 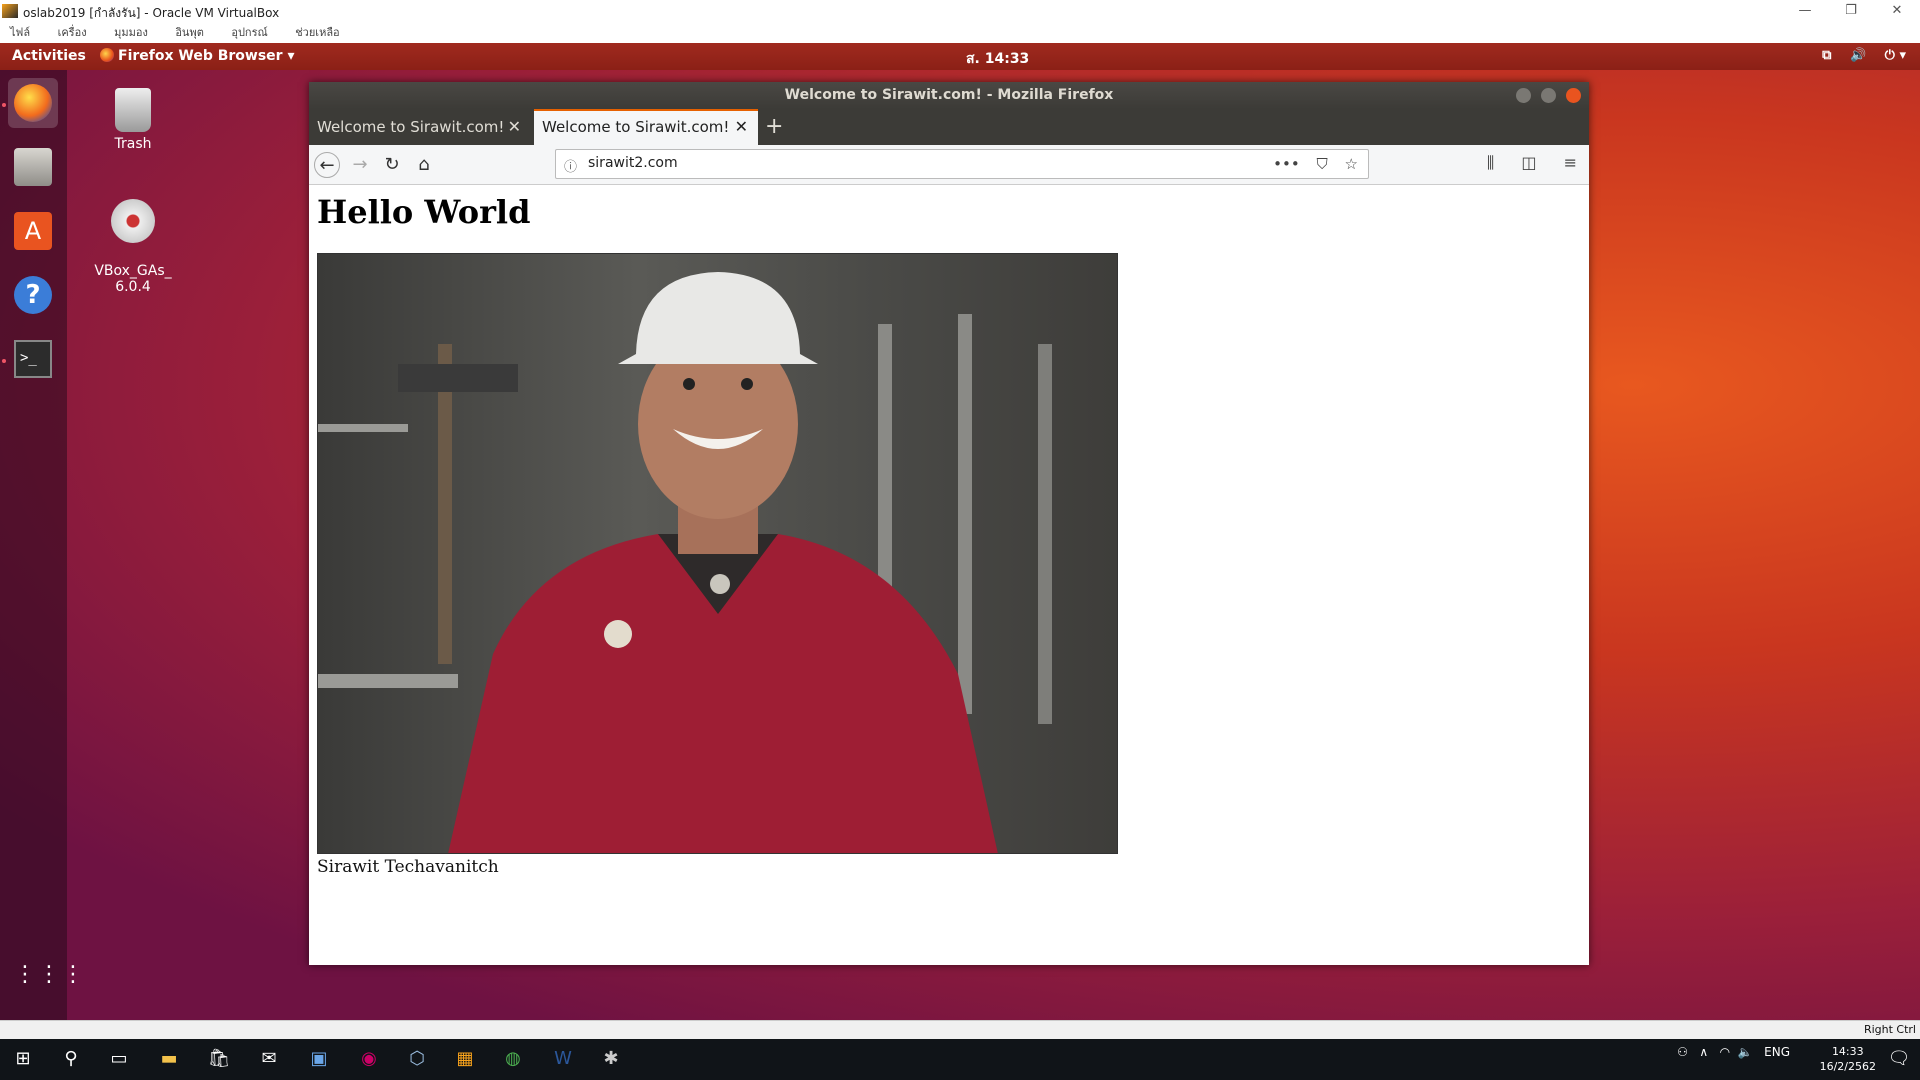 I want to click on dock-software: A, so click(x=33, y=231).